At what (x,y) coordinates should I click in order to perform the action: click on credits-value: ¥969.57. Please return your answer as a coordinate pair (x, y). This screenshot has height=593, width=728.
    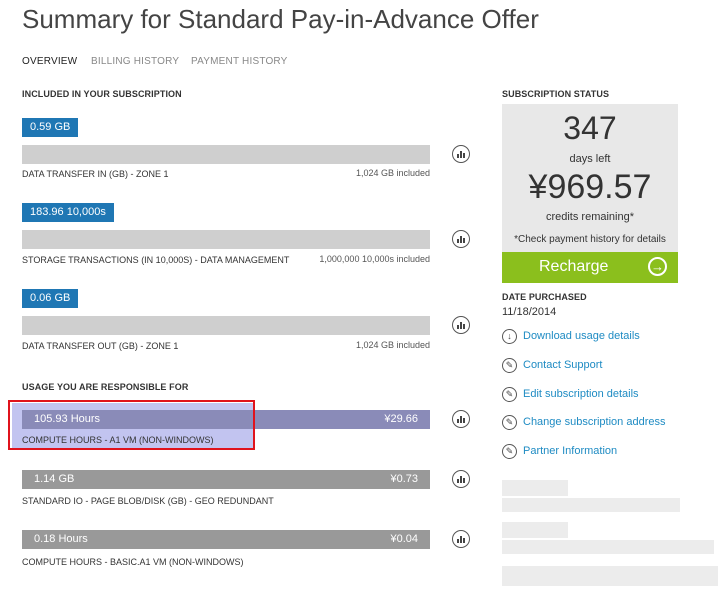
    Looking at the image, I should click on (590, 187).